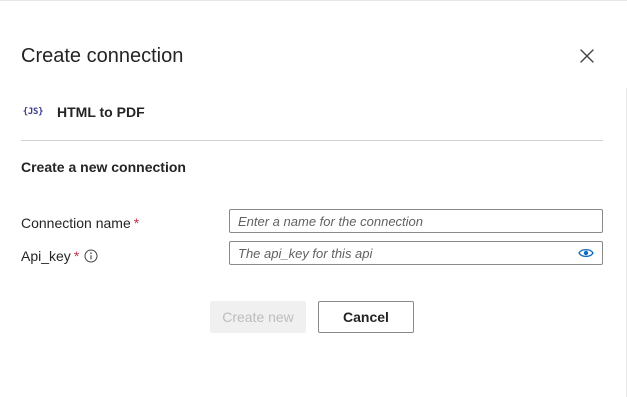 Image resolution: width=627 pixels, height=397 pixels. I want to click on divider, so click(312, 140).